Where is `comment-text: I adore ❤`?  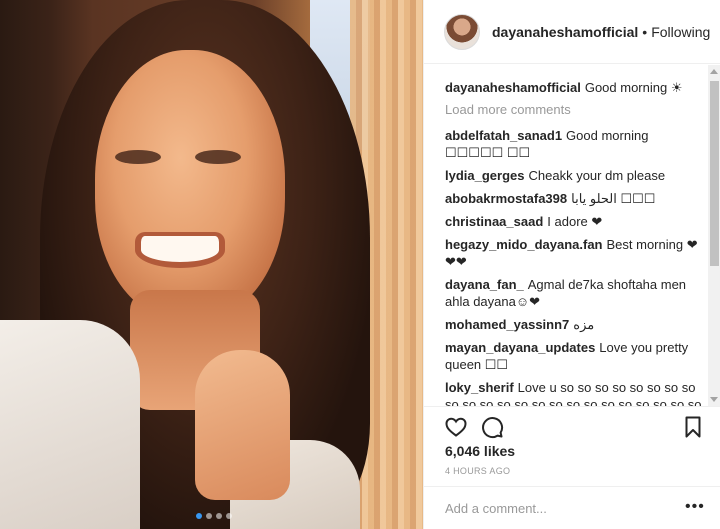 comment-text: I adore ❤ is located at coordinates (575, 221).